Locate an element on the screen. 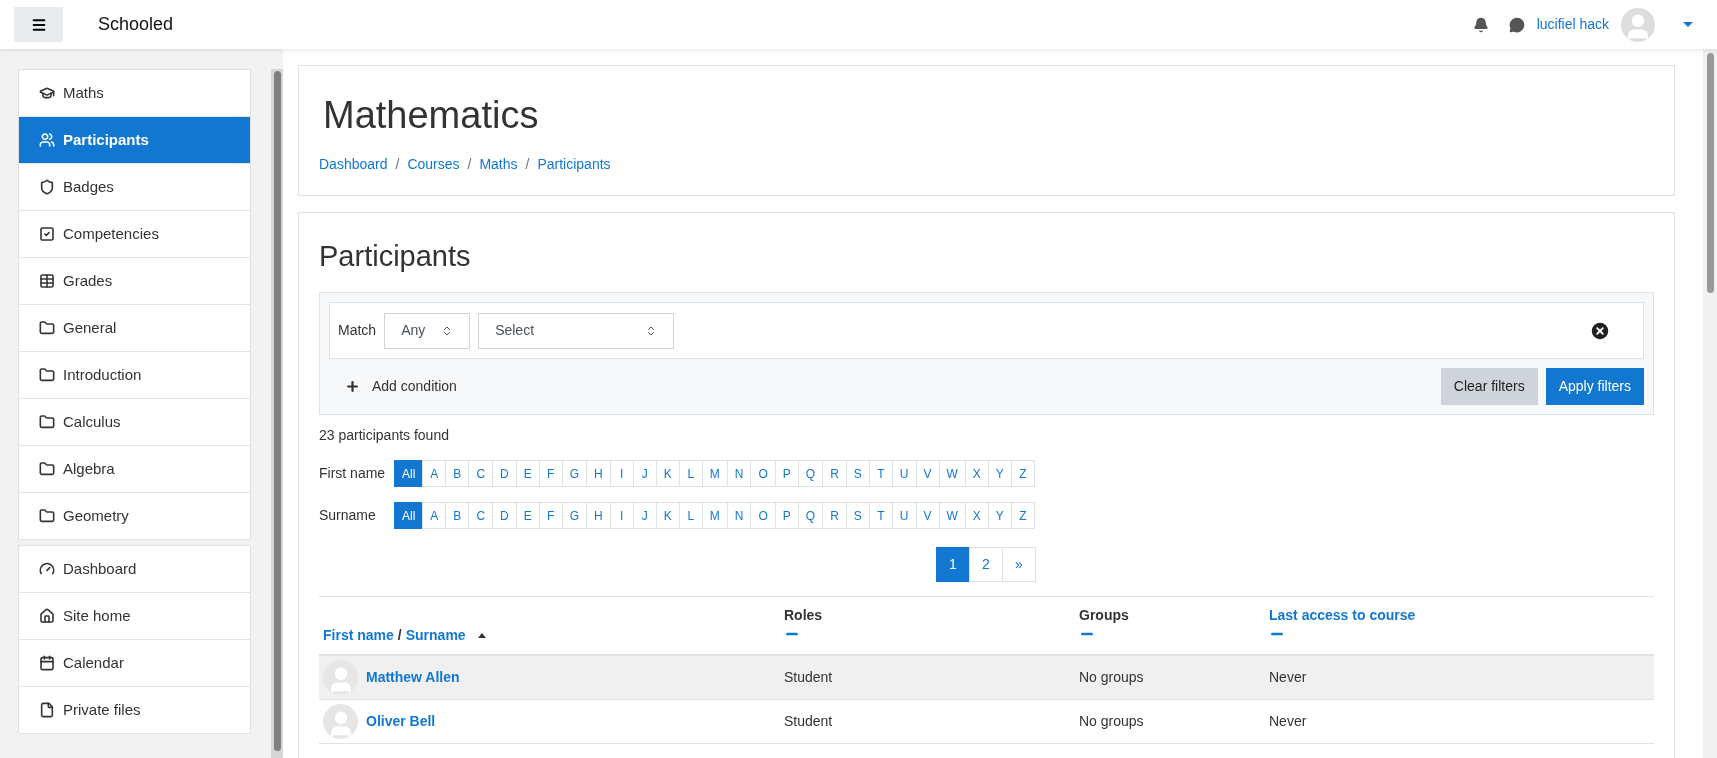 The image size is (1717, 758). participant-name-link: Matthew Allen is located at coordinates (413, 677).